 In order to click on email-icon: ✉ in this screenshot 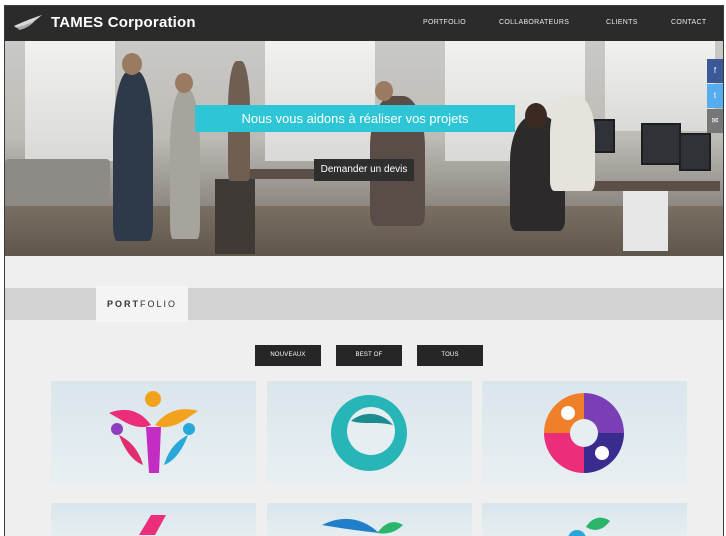, I will do `click(715, 121)`.